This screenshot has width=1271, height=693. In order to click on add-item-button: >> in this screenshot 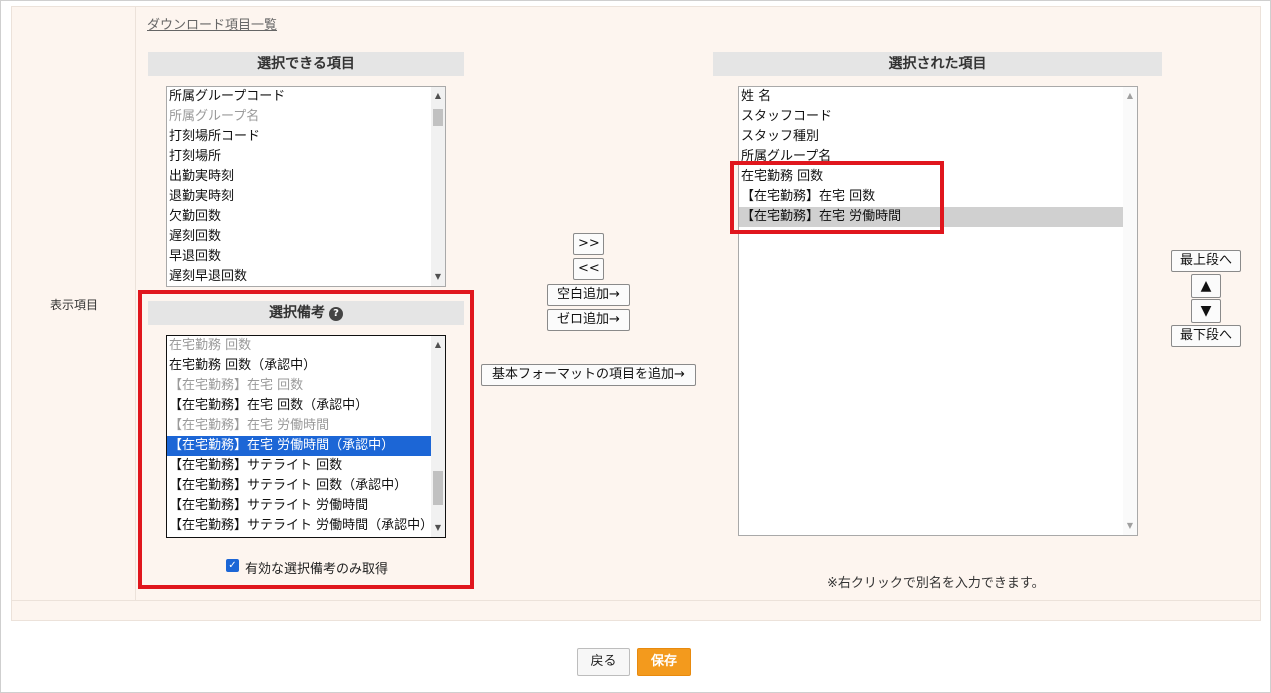, I will do `click(588, 244)`.